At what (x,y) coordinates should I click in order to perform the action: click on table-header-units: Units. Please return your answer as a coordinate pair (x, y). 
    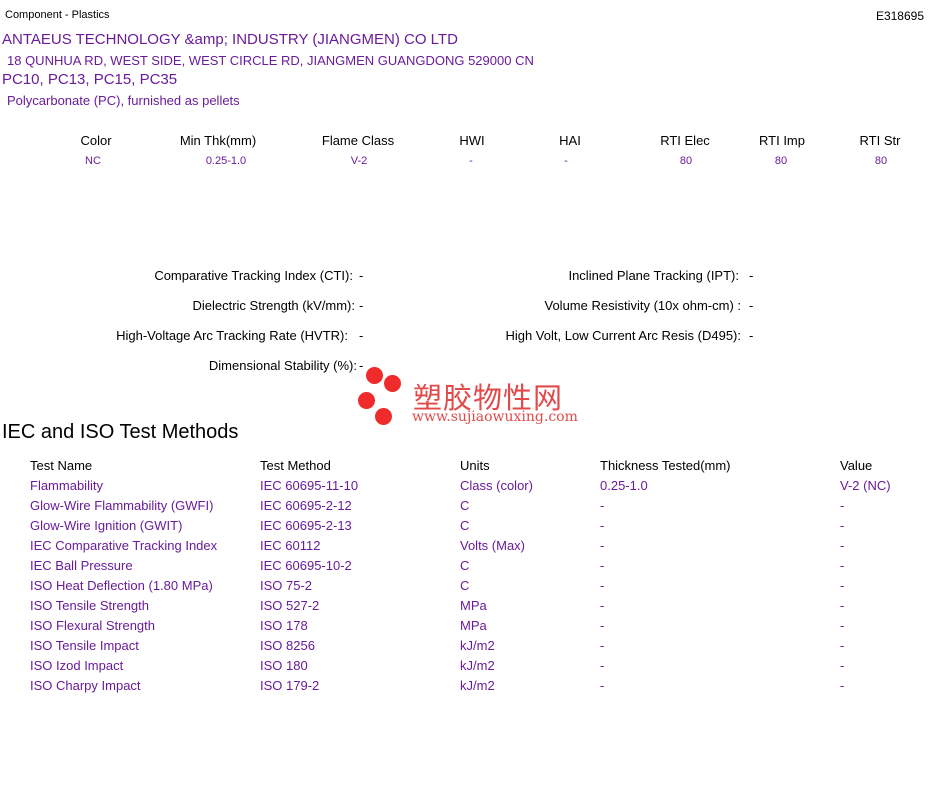
    Looking at the image, I should click on (475, 465).